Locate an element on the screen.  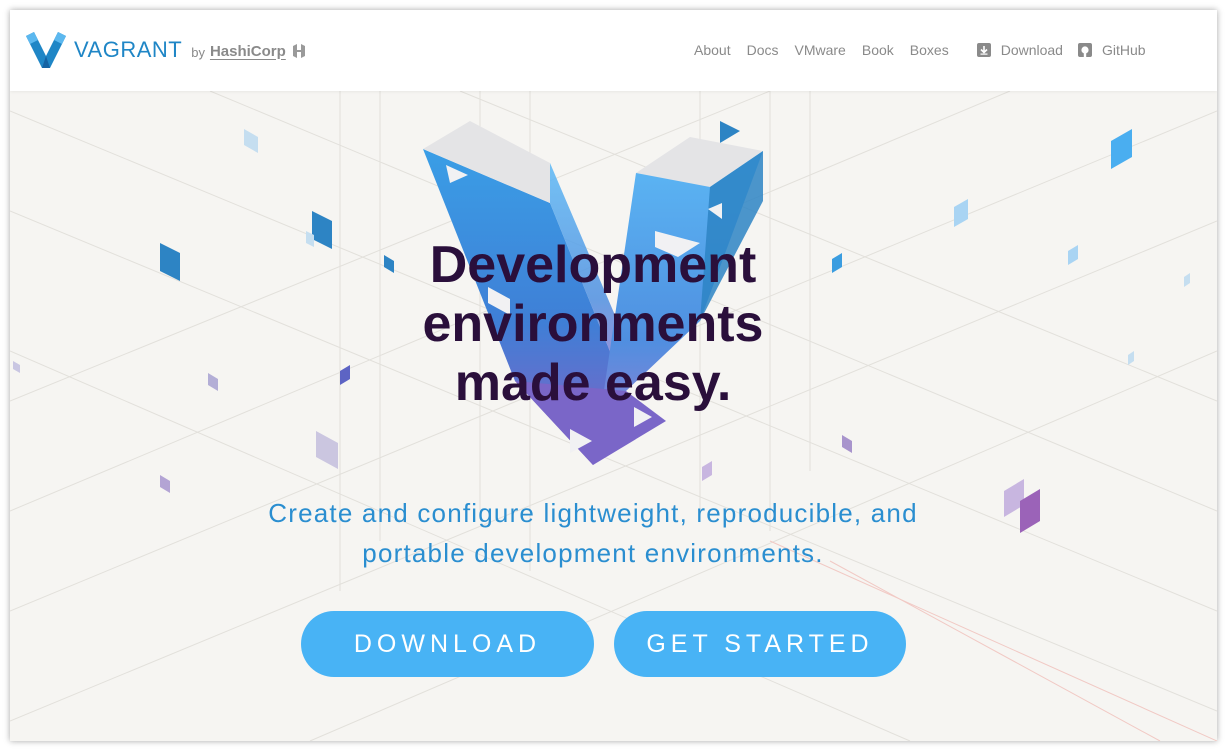
nav-github-label: GitHub is located at coordinates (1123, 50).